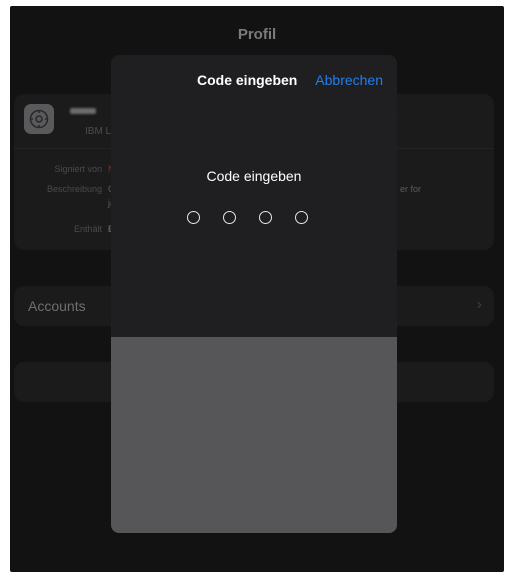  I want to click on modal-title: Code eingeben, so click(247, 80).